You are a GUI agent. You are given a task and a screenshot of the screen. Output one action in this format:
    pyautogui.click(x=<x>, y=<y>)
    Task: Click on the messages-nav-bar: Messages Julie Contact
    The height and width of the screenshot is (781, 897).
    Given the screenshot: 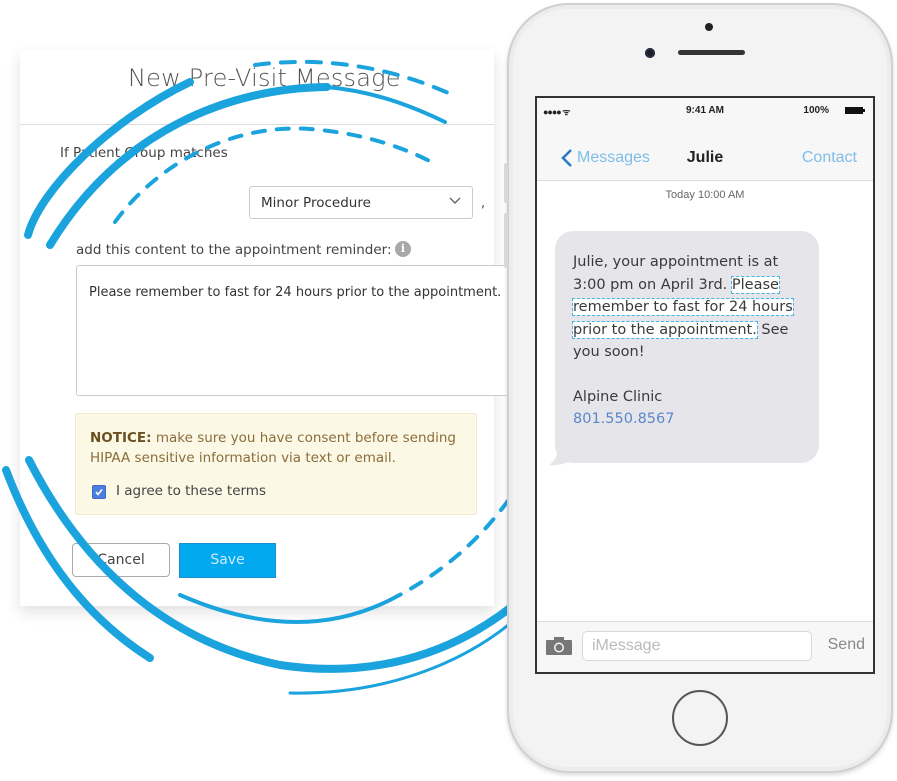 What is the action you would take?
    pyautogui.click(x=705, y=159)
    